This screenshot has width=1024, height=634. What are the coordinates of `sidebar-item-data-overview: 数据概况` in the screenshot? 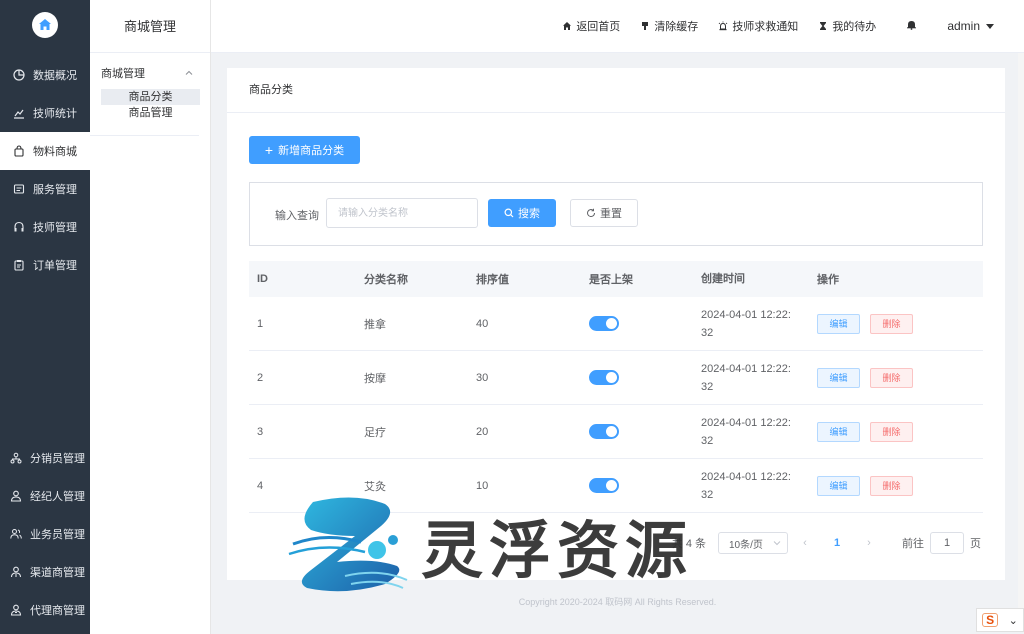 It's located at (45, 75).